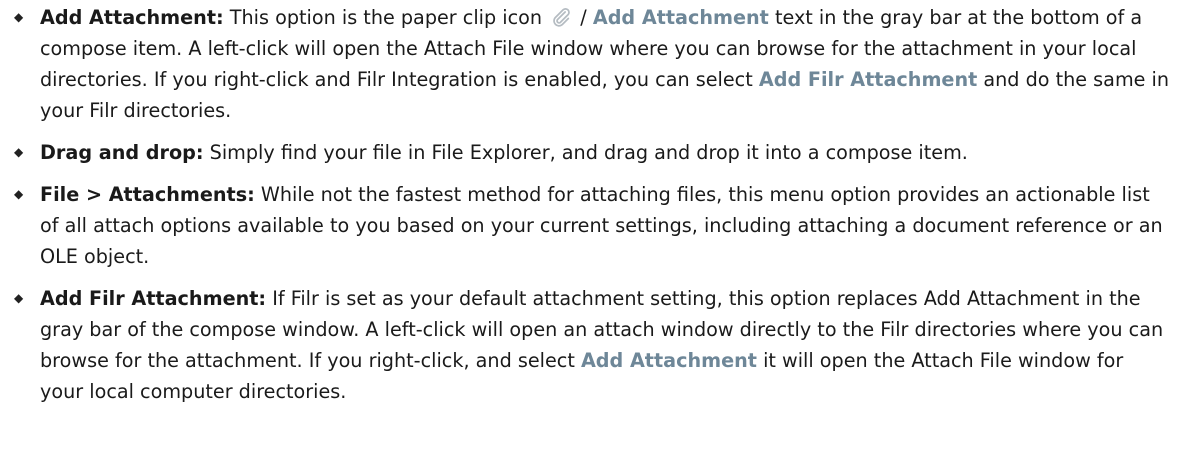  I want to click on item-lead: File > Attachments:, so click(147, 194).